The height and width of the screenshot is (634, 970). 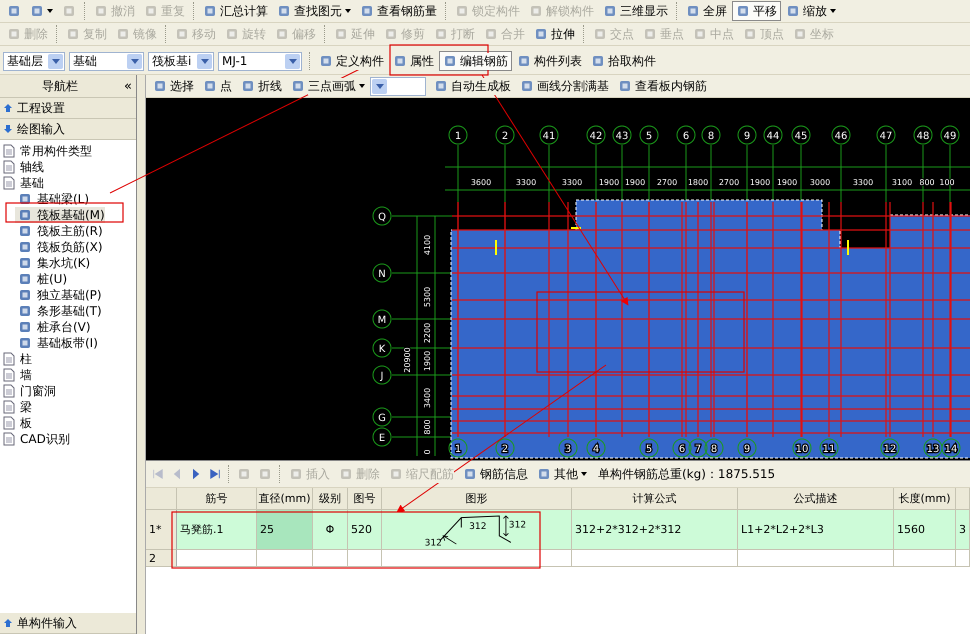 I want to click on caret-icon, so click(x=348, y=11).